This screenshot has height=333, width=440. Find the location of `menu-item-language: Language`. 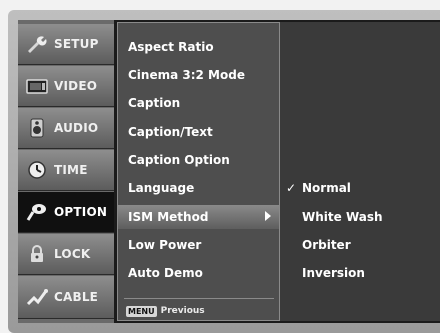

menu-item-language: Language is located at coordinates (201, 188).